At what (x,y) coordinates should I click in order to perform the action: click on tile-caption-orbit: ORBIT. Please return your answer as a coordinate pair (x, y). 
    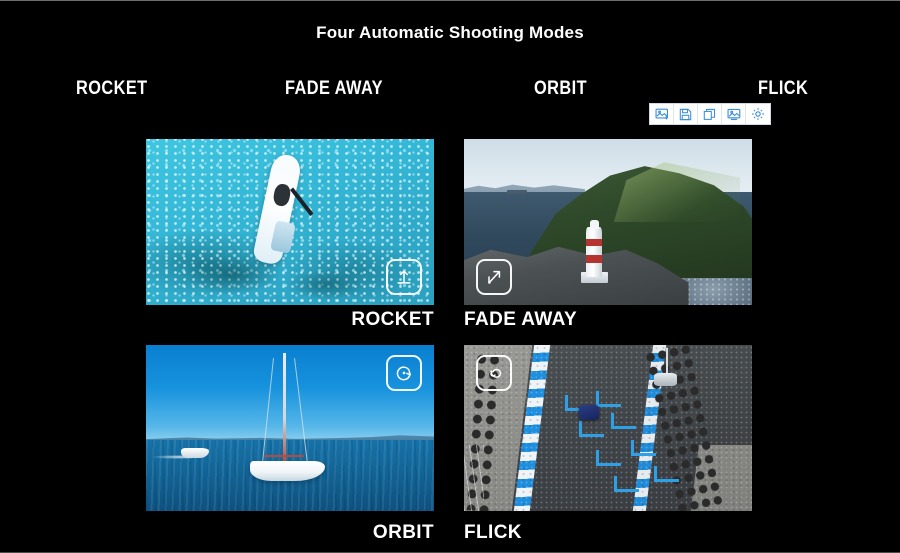
    Looking at the image, I should click on (403, 532).